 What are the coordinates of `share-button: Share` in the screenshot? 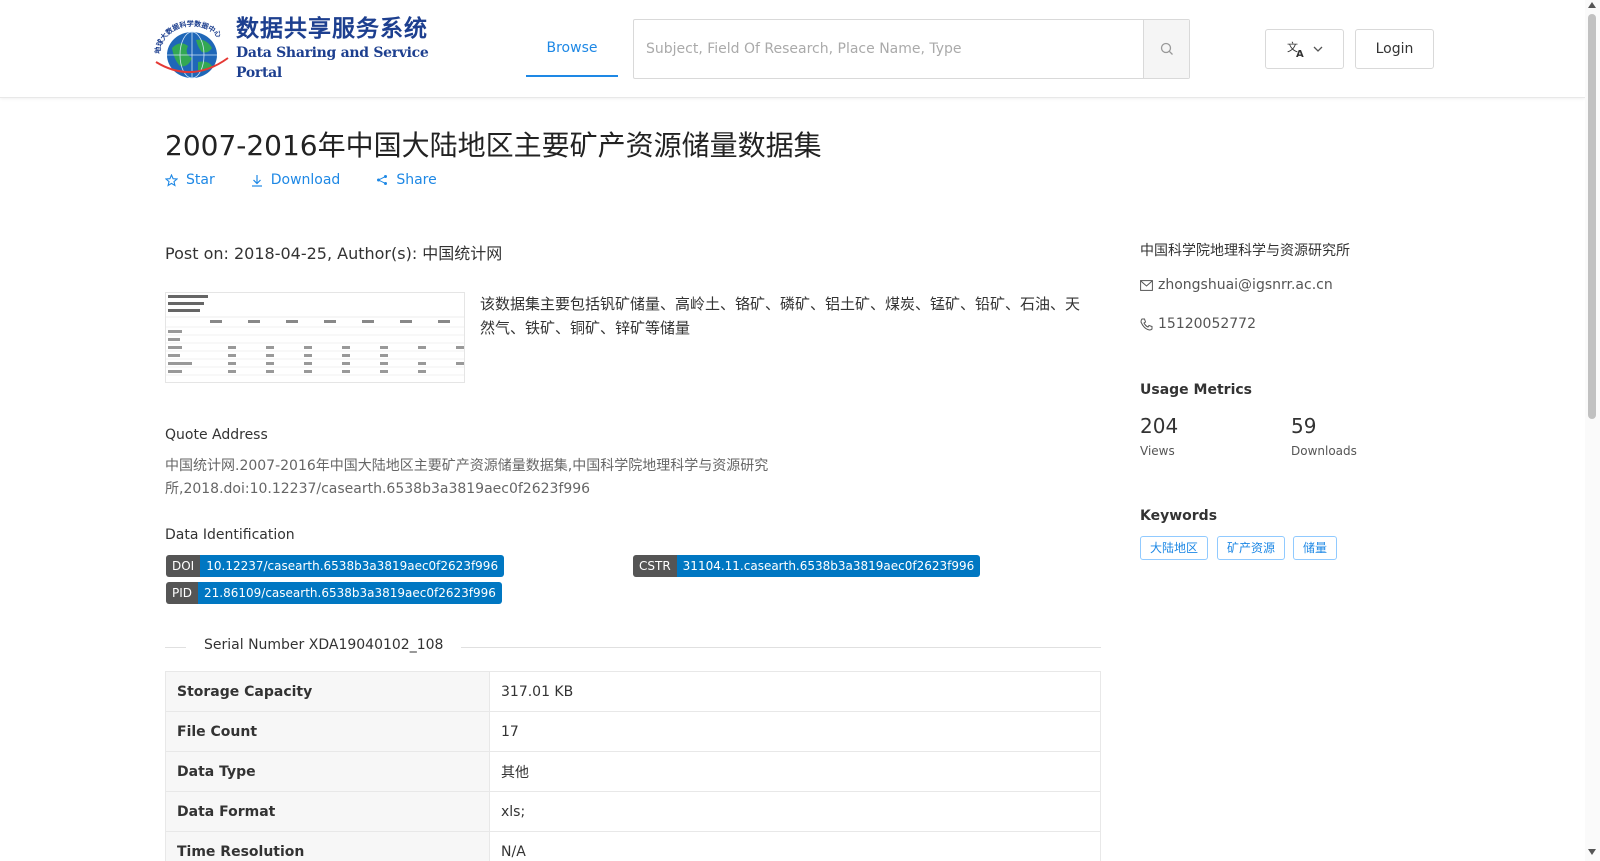 It's located at (406, 180).